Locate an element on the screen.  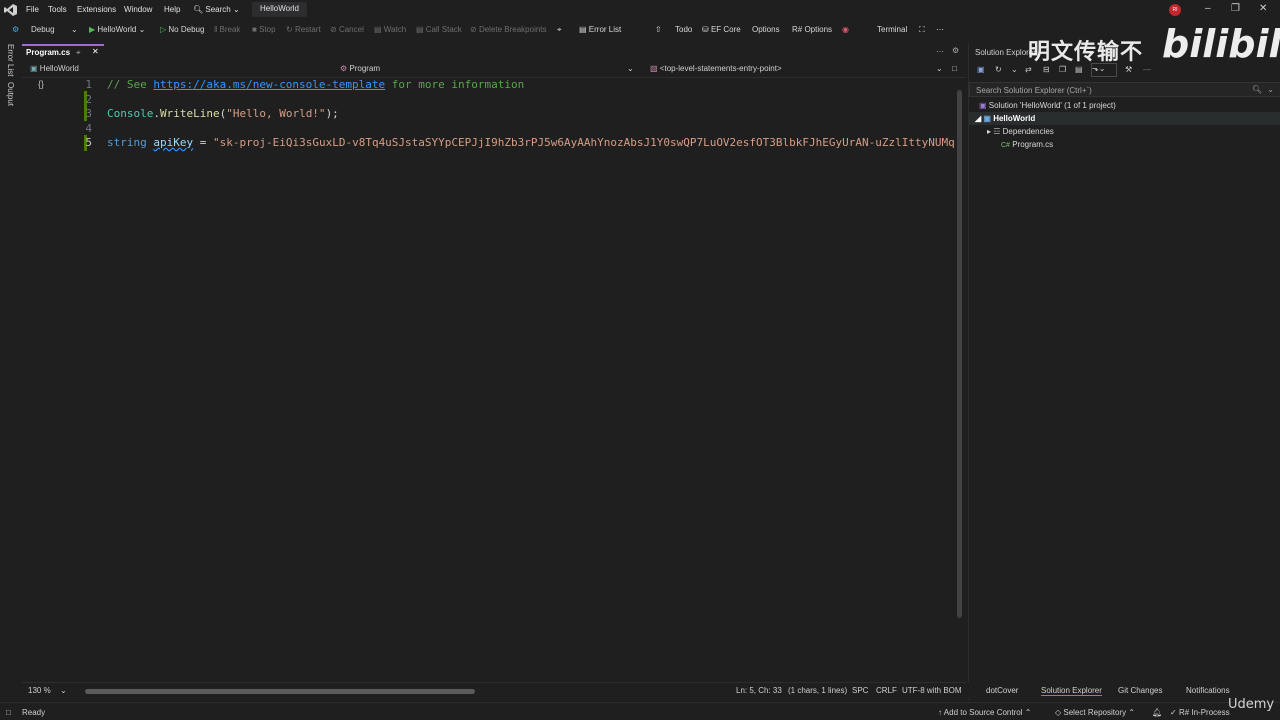
menu-extensions: Extensions is located at coordinates (96, 9).